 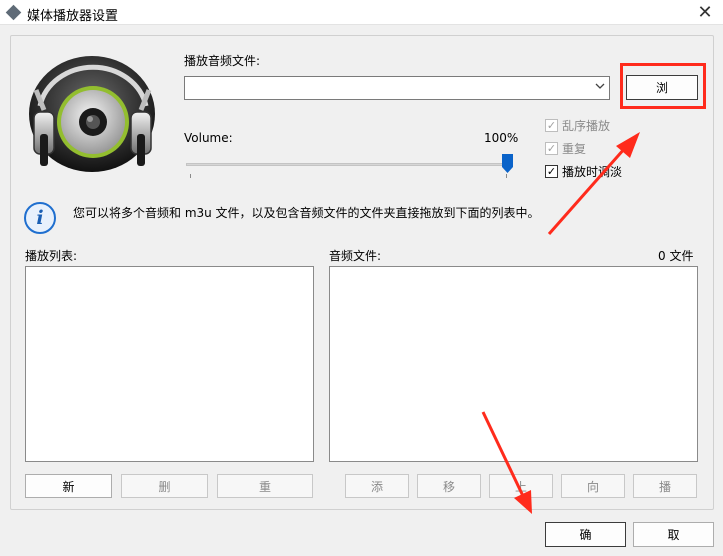 What do you see at coordinates (665, 486) in the screenshot?
I see `play-file-button: 播` at bounding box center [665, 486].